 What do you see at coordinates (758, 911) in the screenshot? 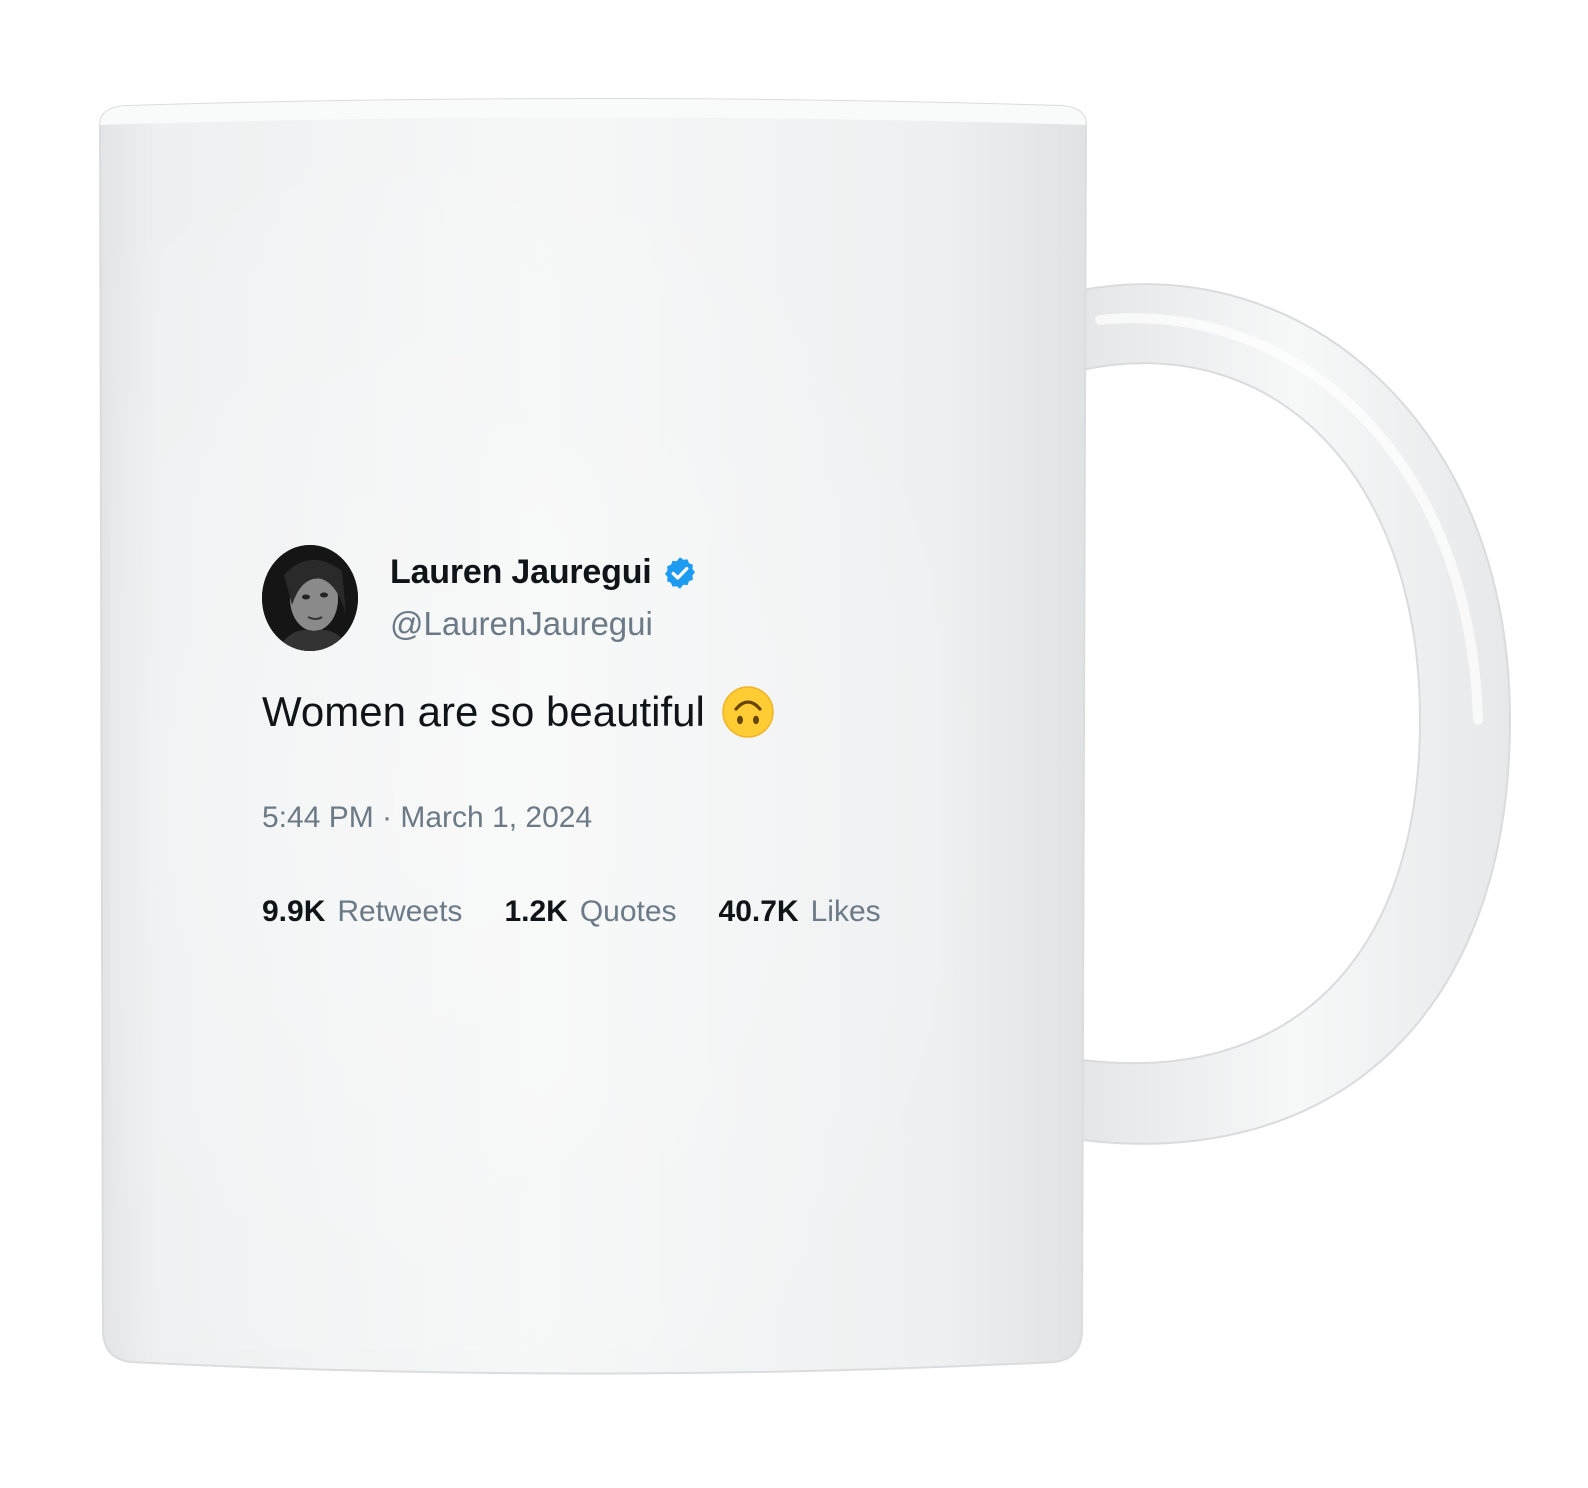
I see `likes-count: 40.7K` at bounding box center [758, 911].